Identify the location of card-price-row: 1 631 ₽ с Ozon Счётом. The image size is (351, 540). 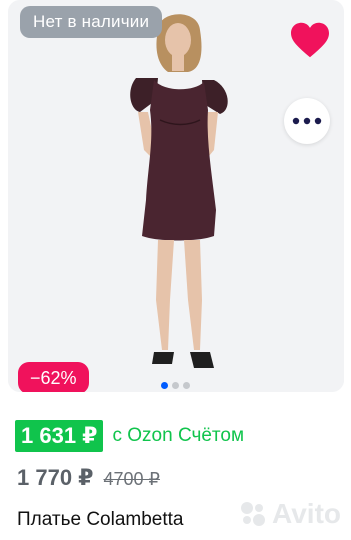
(129, 436).